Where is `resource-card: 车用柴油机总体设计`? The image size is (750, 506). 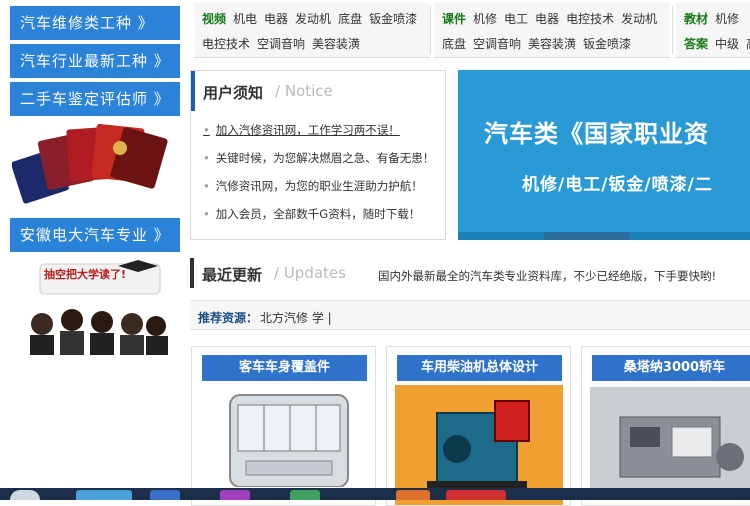 resource-card: 车用柴油机总体设计 is located at coordinates (478, 426).